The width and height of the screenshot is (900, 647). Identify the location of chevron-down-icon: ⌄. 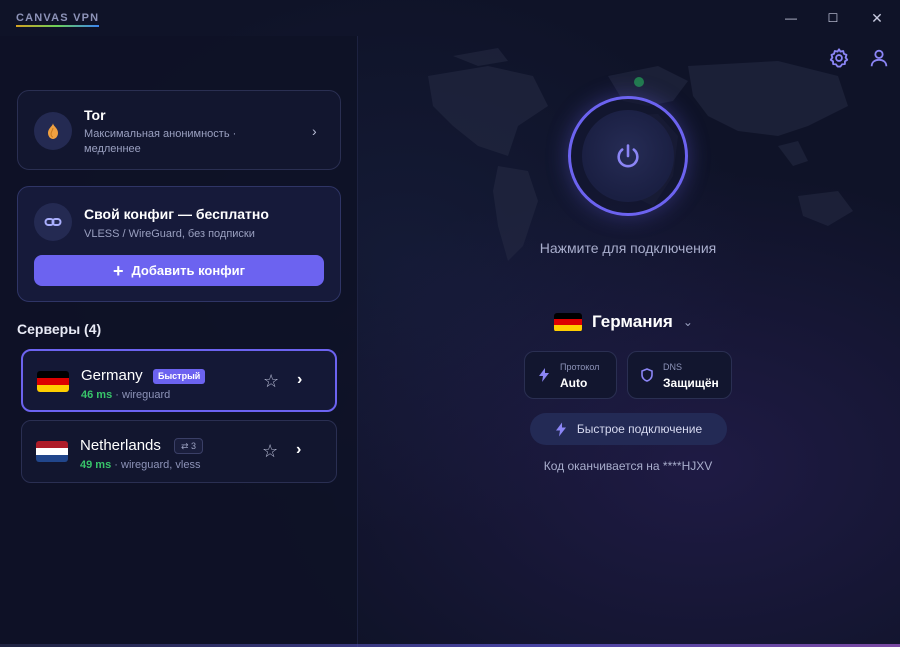
(687, 322).